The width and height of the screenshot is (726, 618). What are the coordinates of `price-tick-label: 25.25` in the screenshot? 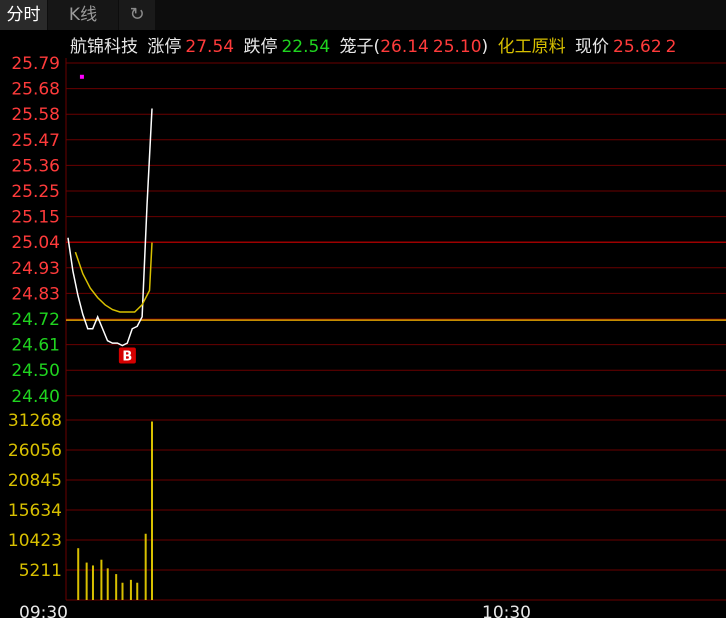 It's located at (35, 192).